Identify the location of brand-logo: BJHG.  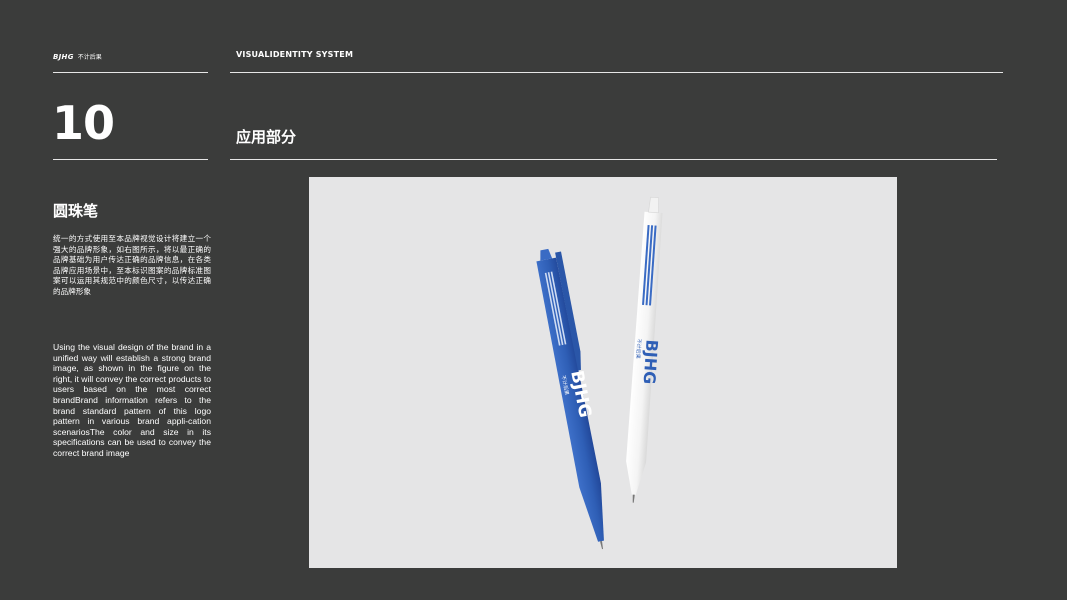
(63, 57).